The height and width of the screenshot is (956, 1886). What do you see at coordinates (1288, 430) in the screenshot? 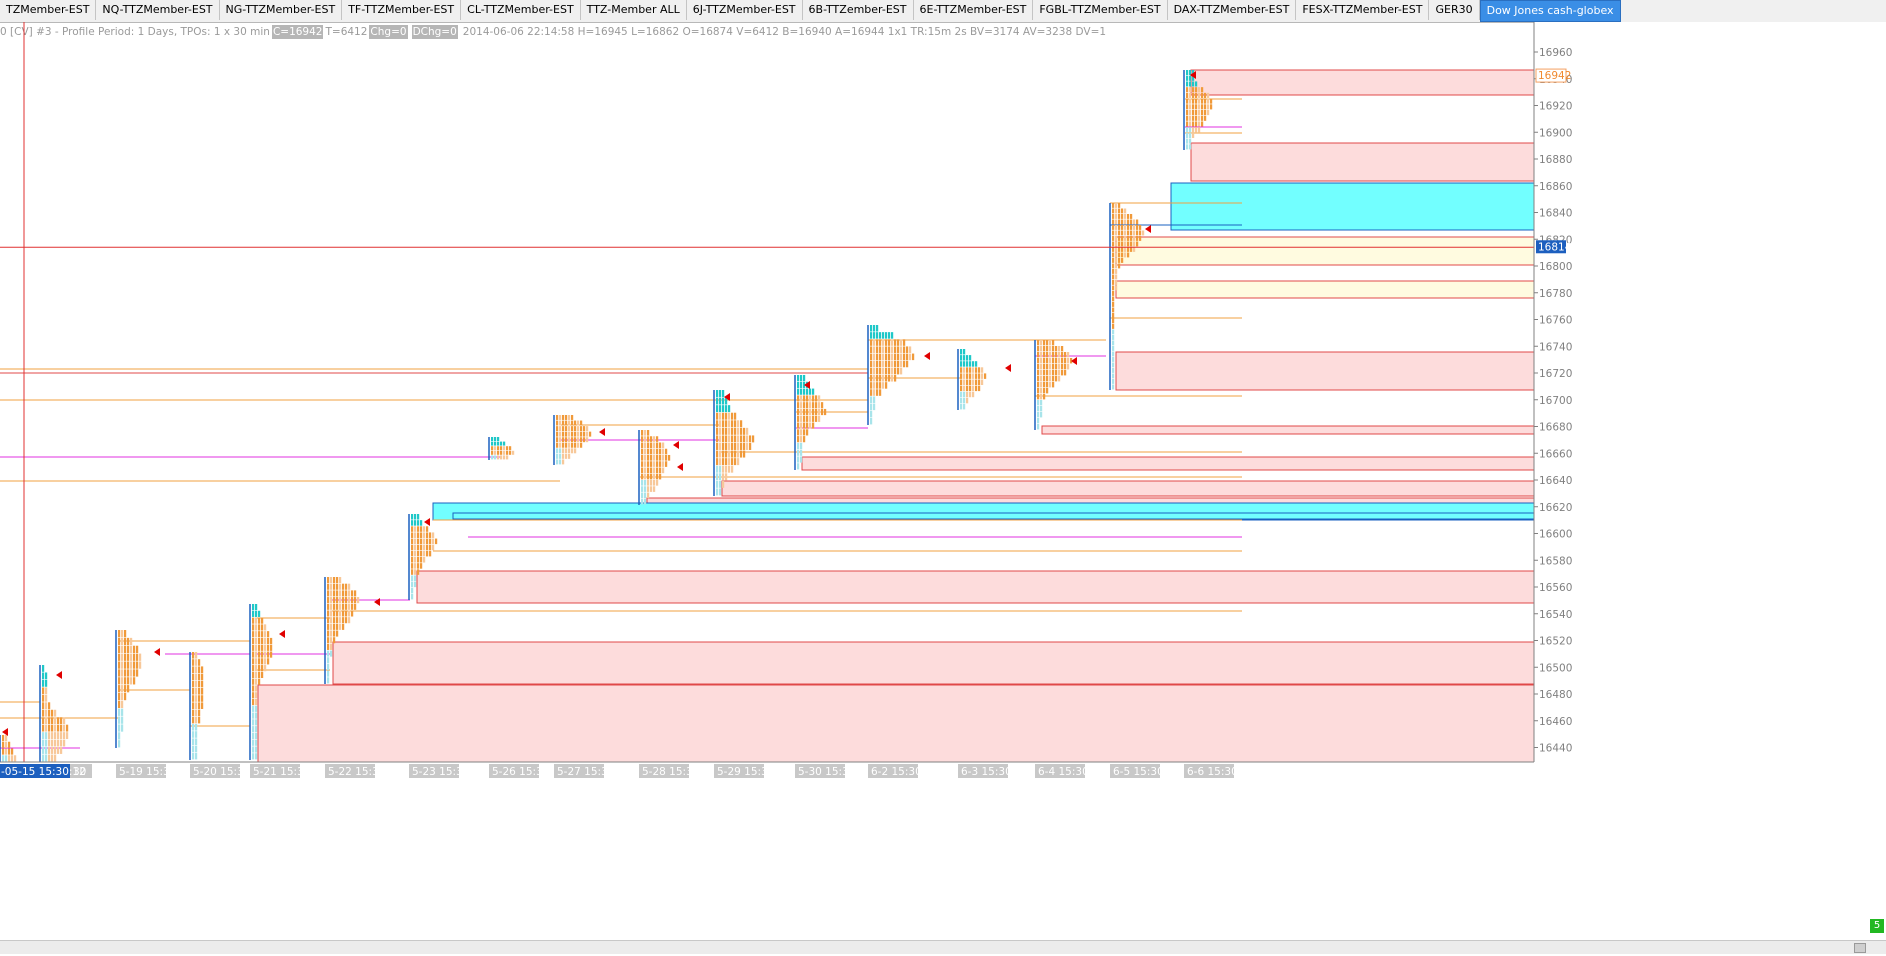
I see `price-zone` at bounding box center [1288, 430].